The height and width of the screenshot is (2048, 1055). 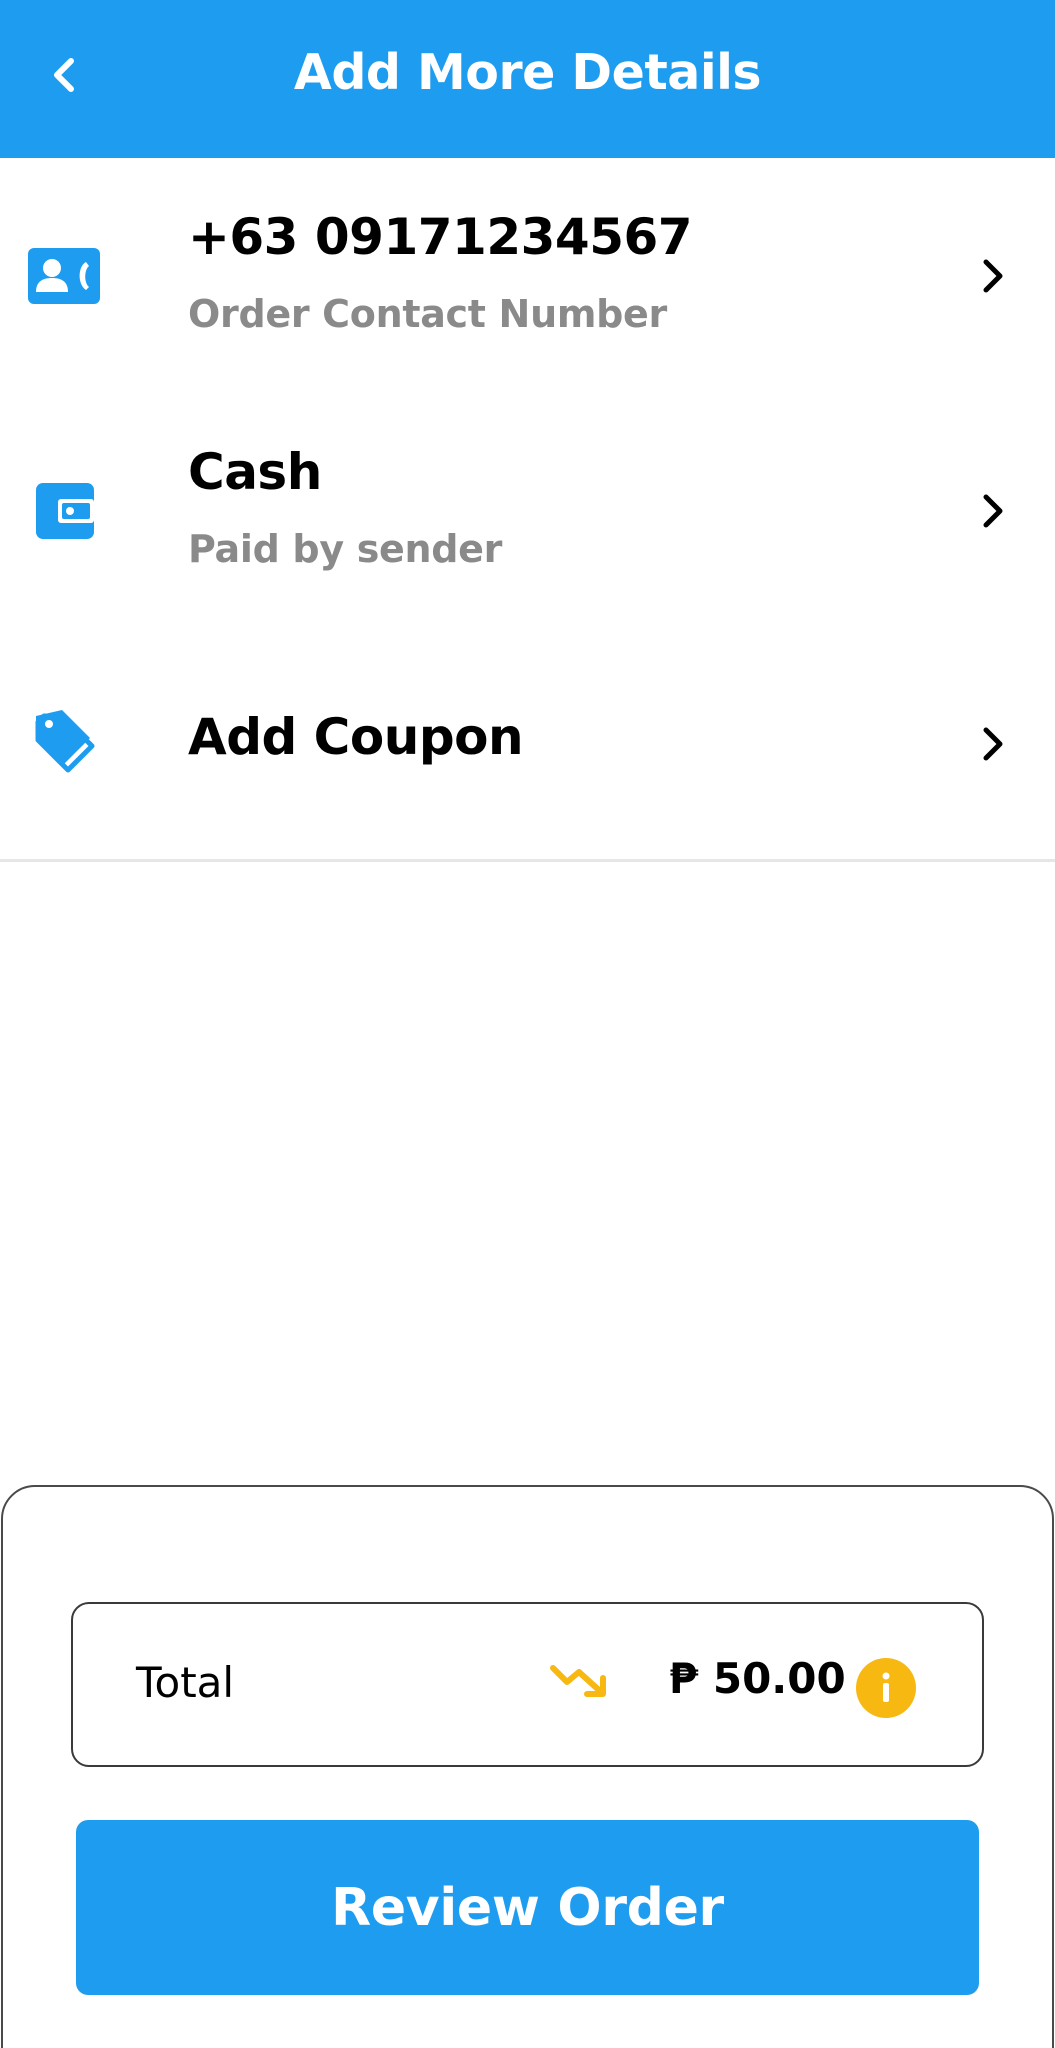 I want to click on info-icon, so click(x=886, y=1687).